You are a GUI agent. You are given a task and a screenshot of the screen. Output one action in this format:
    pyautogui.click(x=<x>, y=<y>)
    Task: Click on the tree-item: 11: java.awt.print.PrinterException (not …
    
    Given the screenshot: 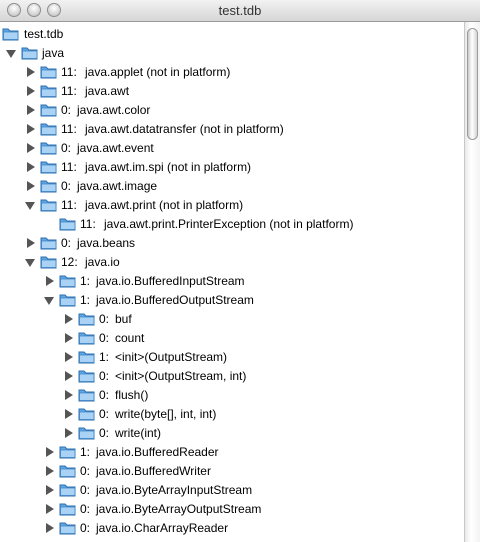 What is the action you would take?
    pyautogui.click(x=232, y=224)
    